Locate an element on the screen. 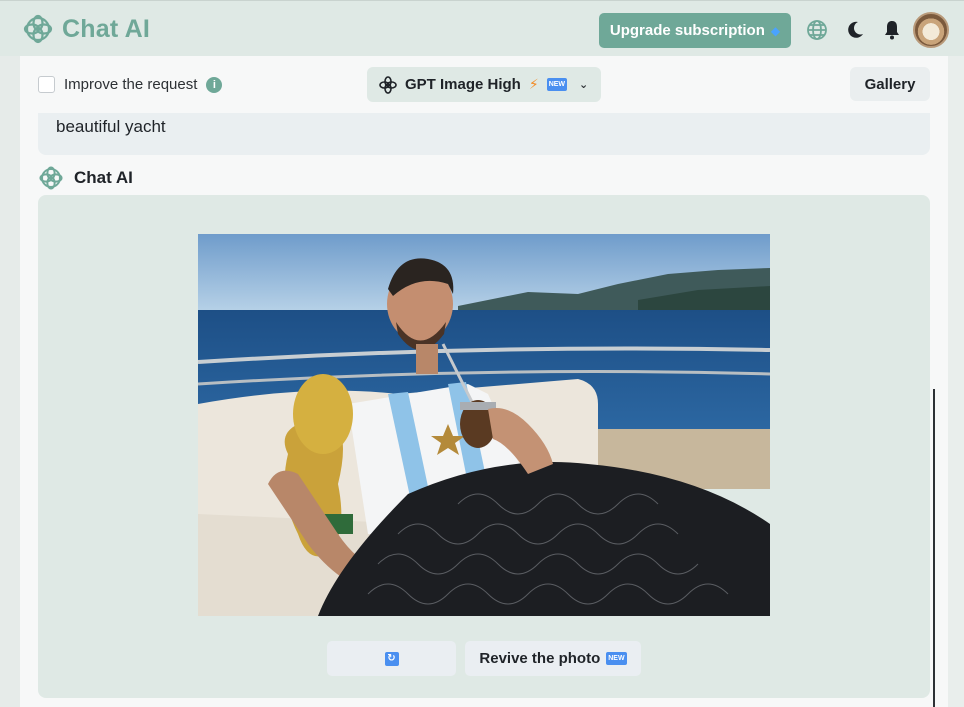  refresh-icon: ↻ is located at coordinates (391, 658).